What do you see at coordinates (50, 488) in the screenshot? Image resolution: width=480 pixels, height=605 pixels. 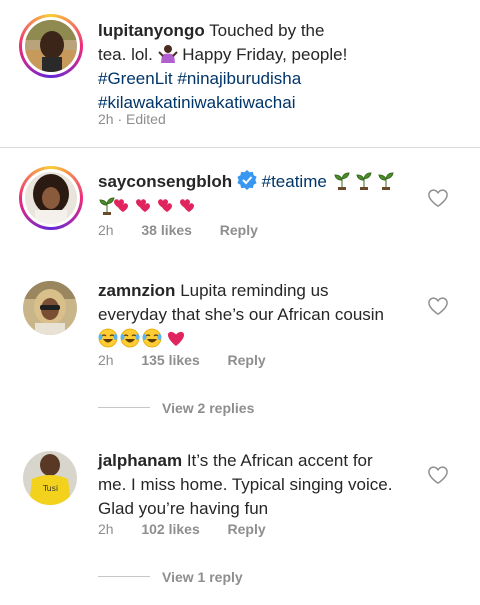 I see `svg-text: Tusi` at bounding box center [50, 488].